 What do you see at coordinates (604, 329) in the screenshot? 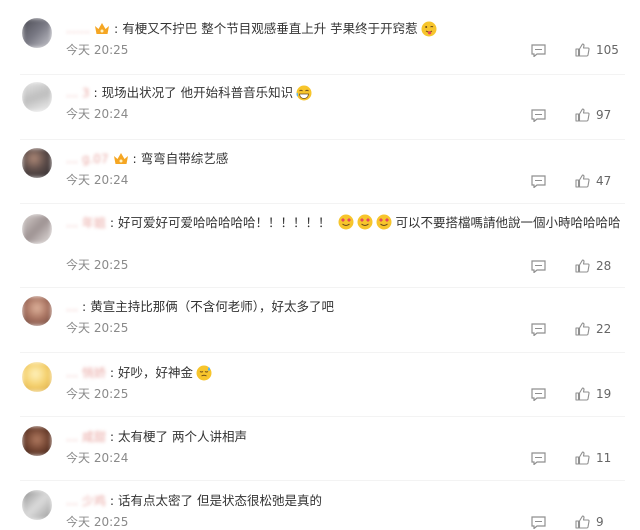
I see `like-count: 22` at bounding box center [604, 329].